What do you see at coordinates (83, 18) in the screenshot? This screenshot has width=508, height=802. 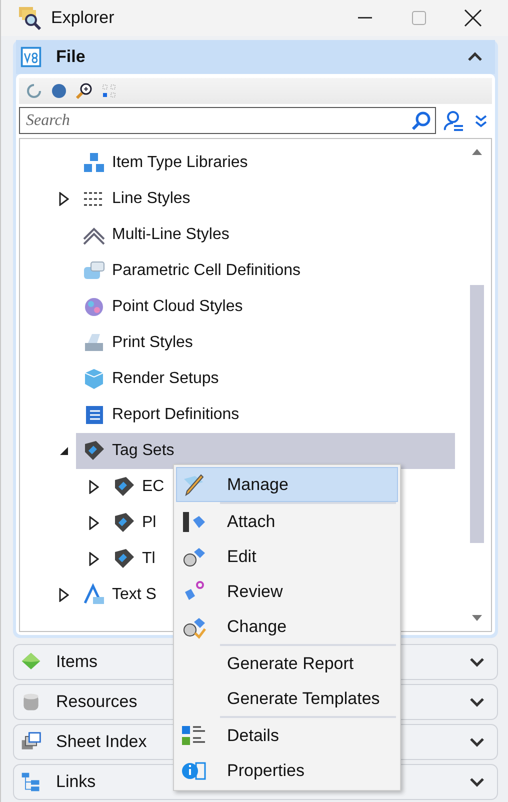 I see `window-title: Explorer` at bounding box center [83, 18].